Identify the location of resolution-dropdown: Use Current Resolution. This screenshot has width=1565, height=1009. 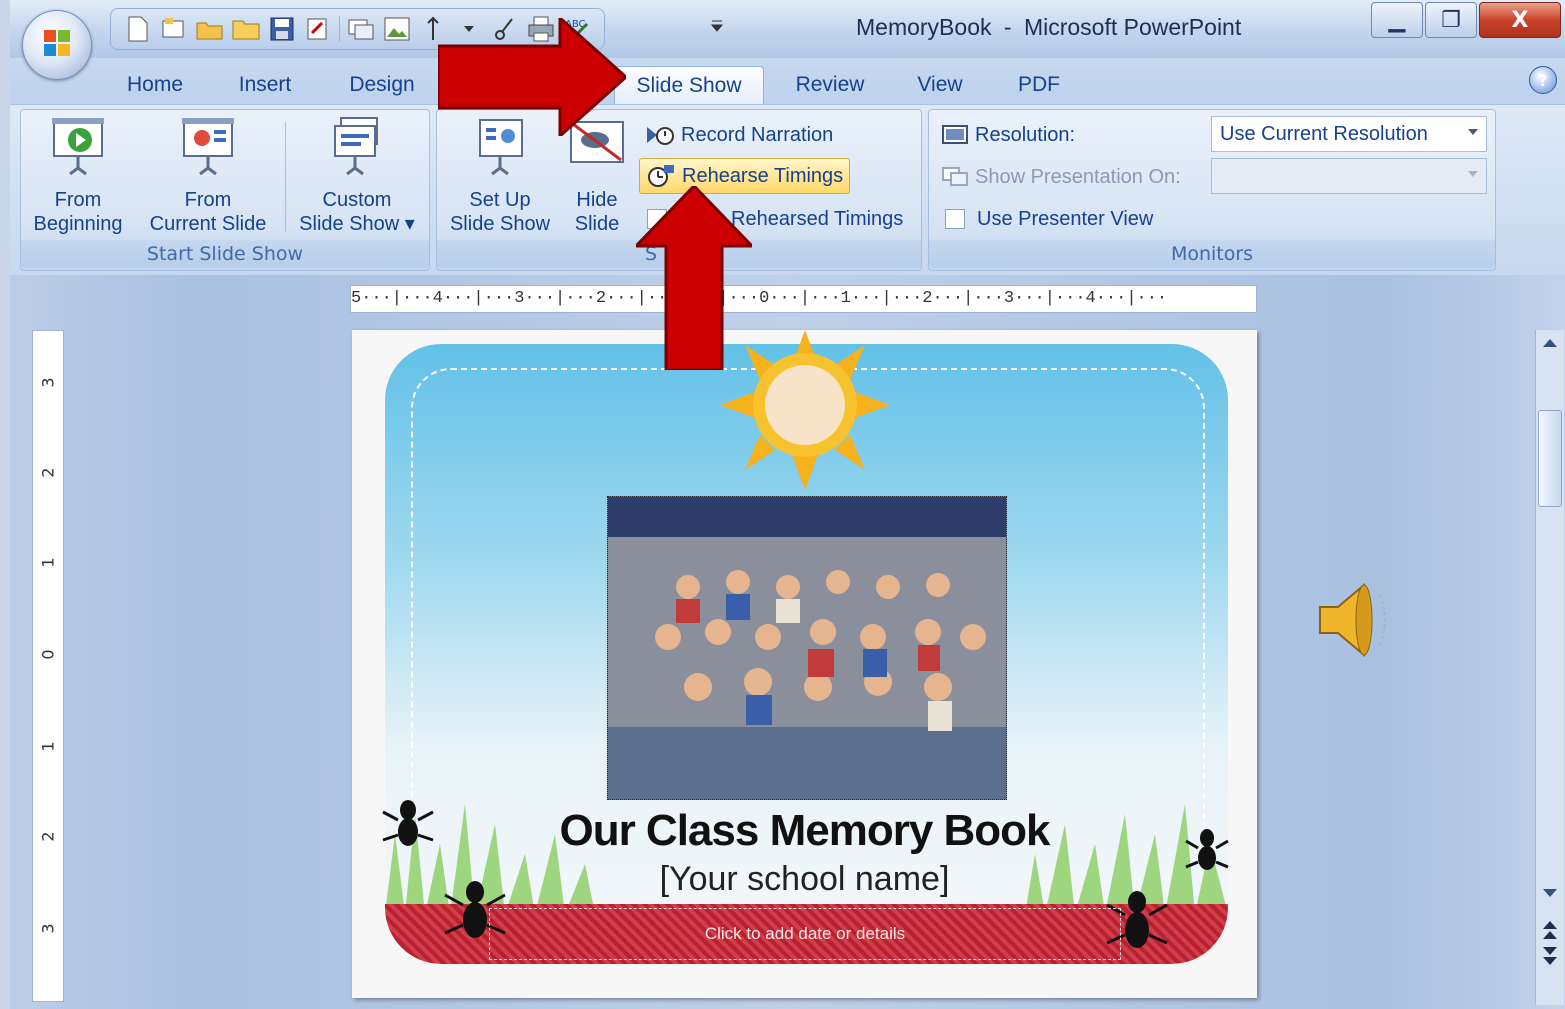
(1349, 134).